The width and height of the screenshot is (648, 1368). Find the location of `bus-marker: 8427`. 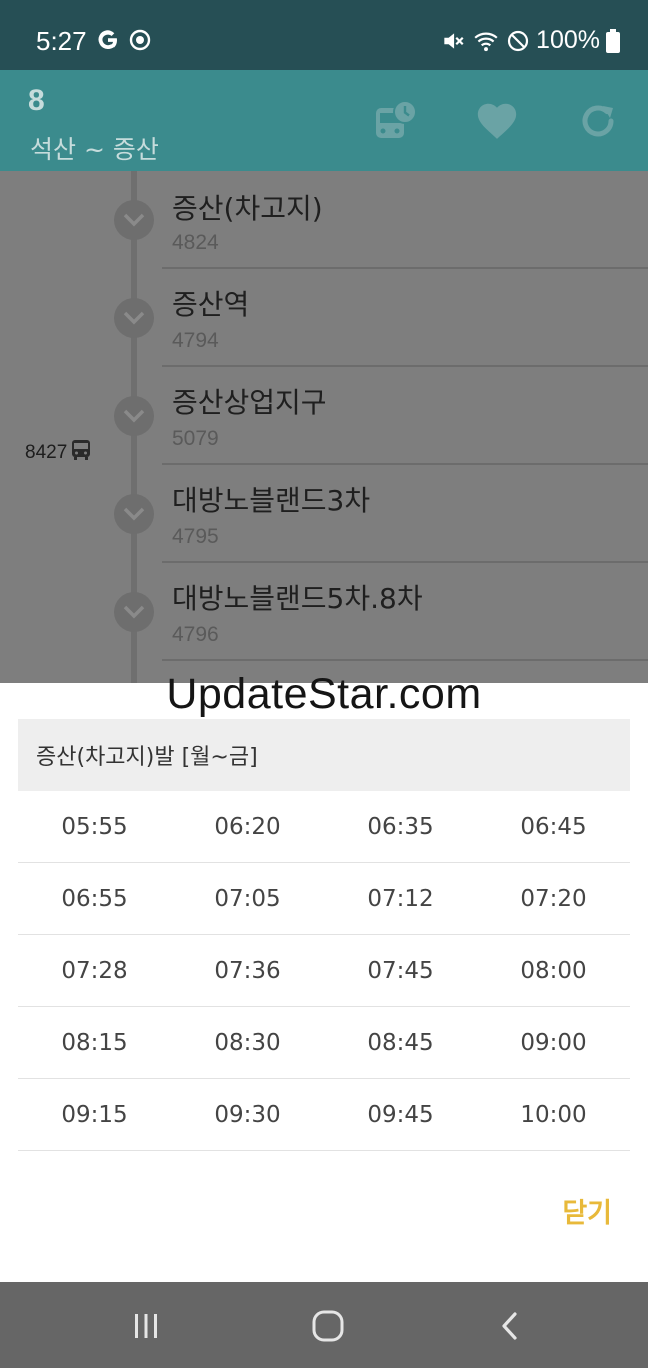

bus-marker: 8427 is located at coordinates (58, 453).